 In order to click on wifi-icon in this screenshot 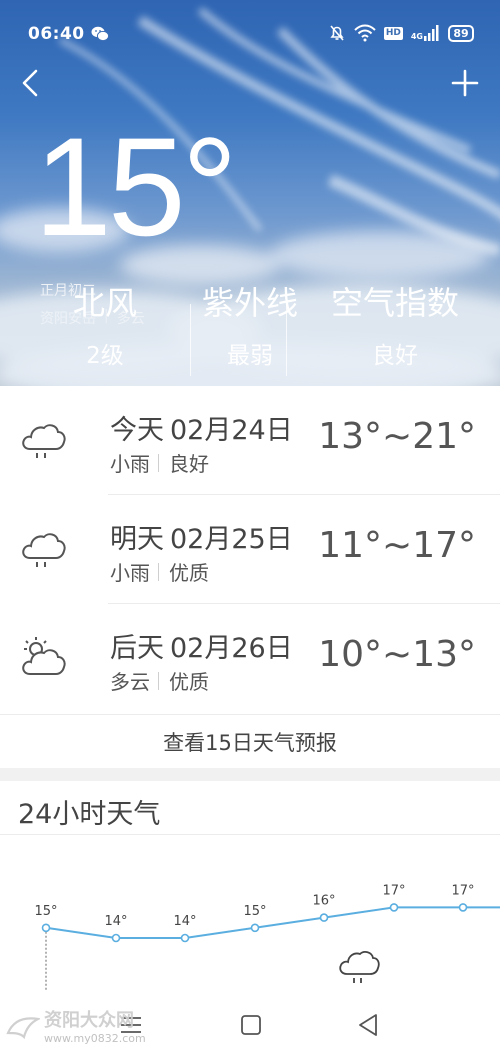, I will do `click(365, 33)`.